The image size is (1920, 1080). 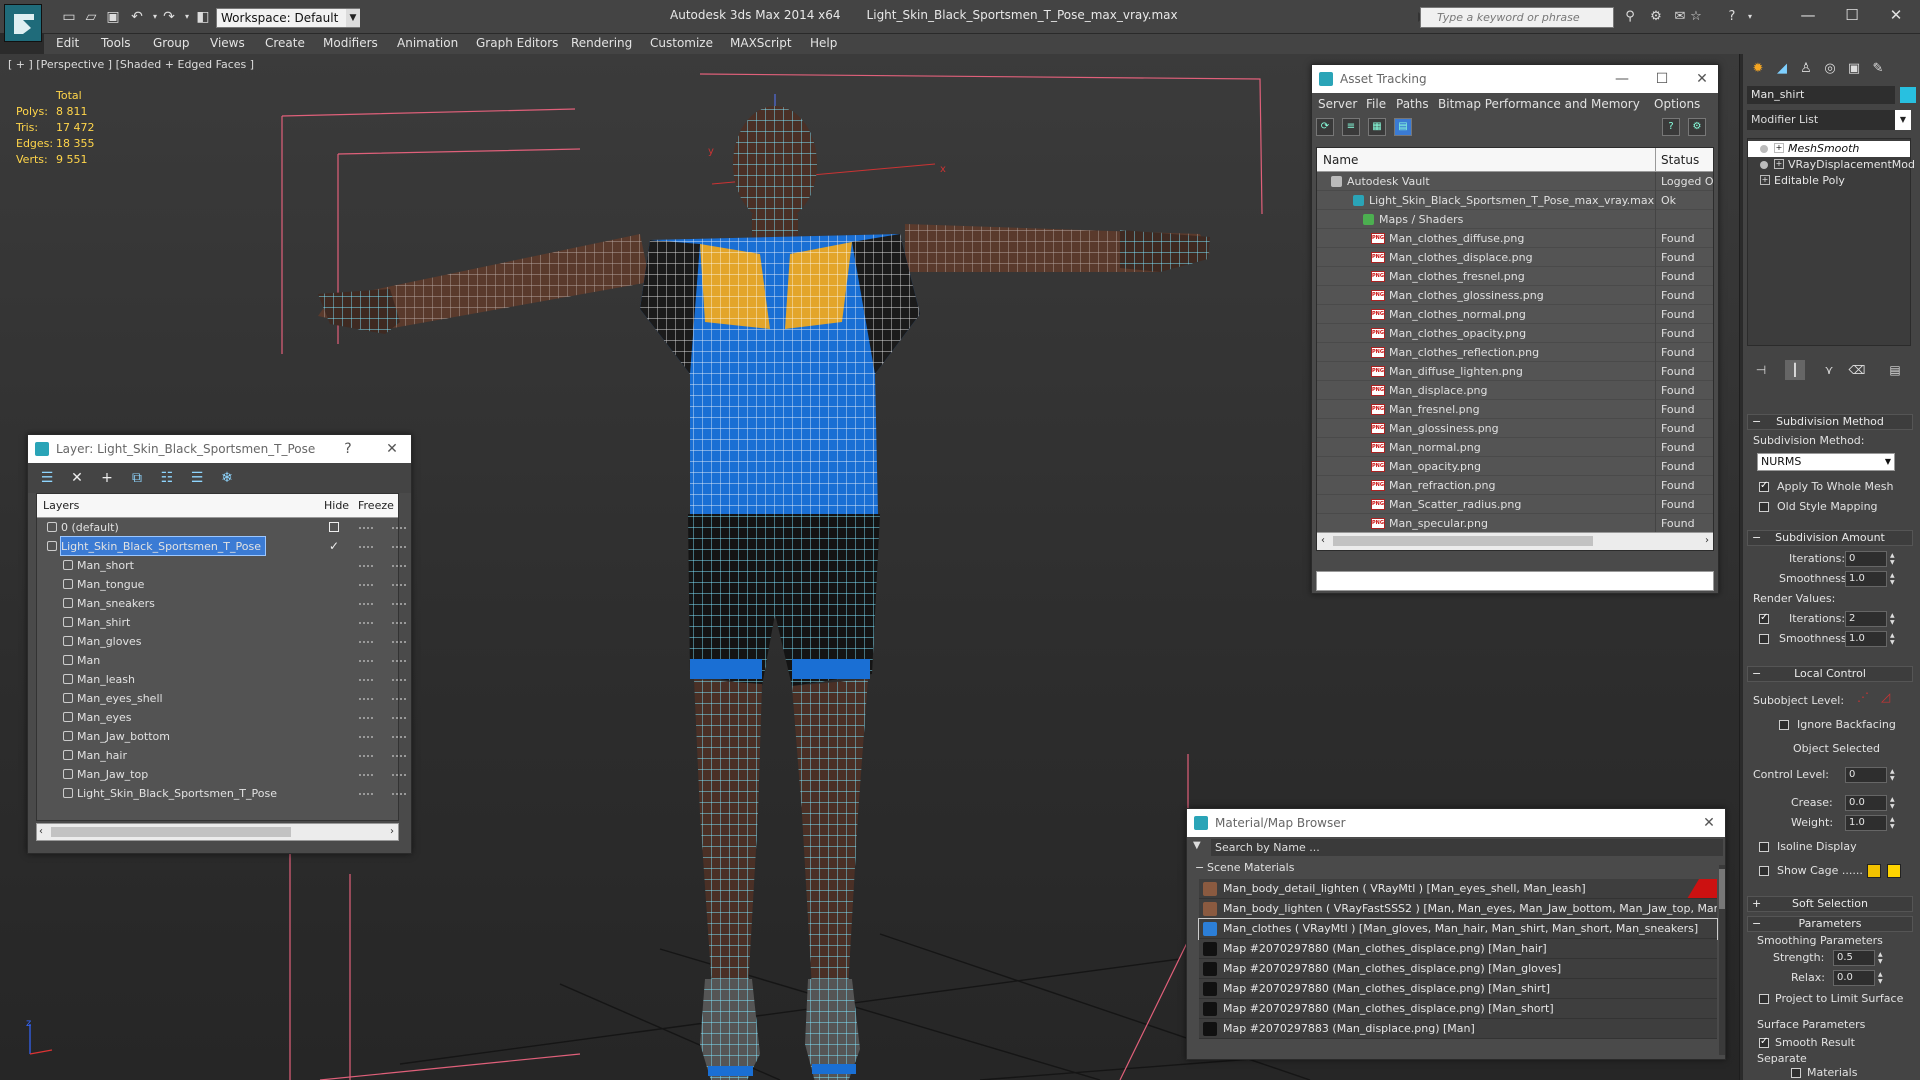 What do you see at coordinates (1515, 314) in the screenshot?
I see `asset-row: PNG Man_clothes_normal.png Found` at bounding box center [1515, 314].